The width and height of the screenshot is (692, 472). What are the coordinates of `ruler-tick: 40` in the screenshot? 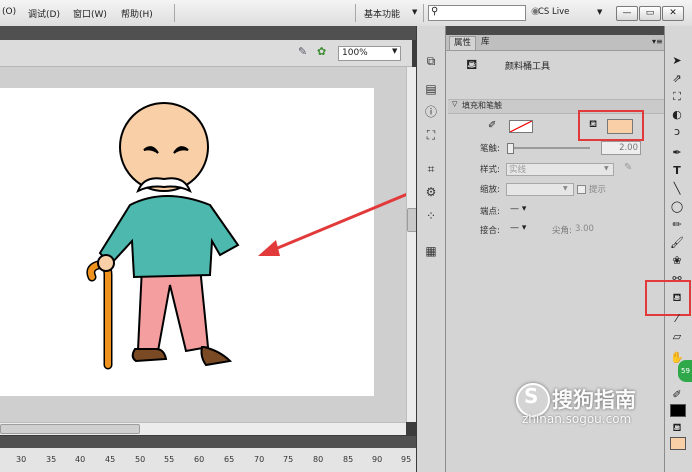 It's located at (80, 459).